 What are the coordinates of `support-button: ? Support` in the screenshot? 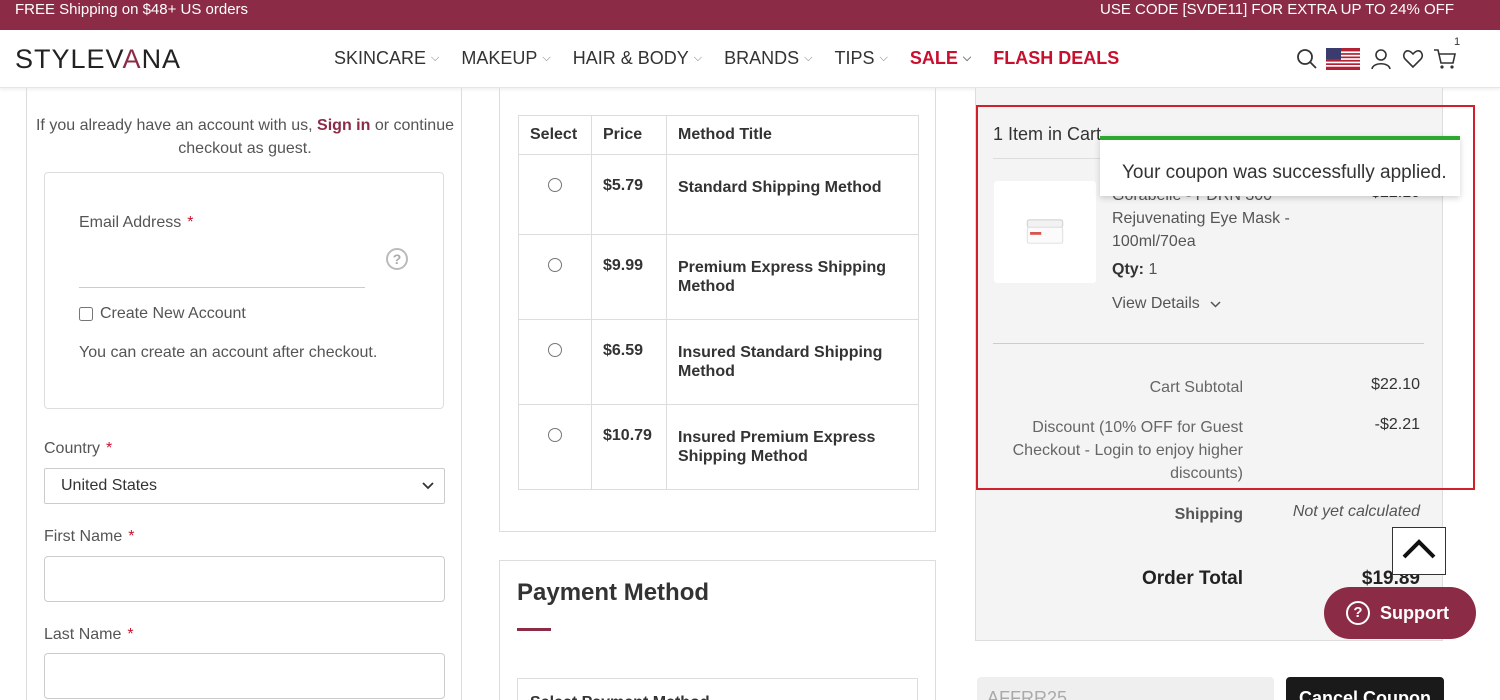 It's located at (1400, 613).